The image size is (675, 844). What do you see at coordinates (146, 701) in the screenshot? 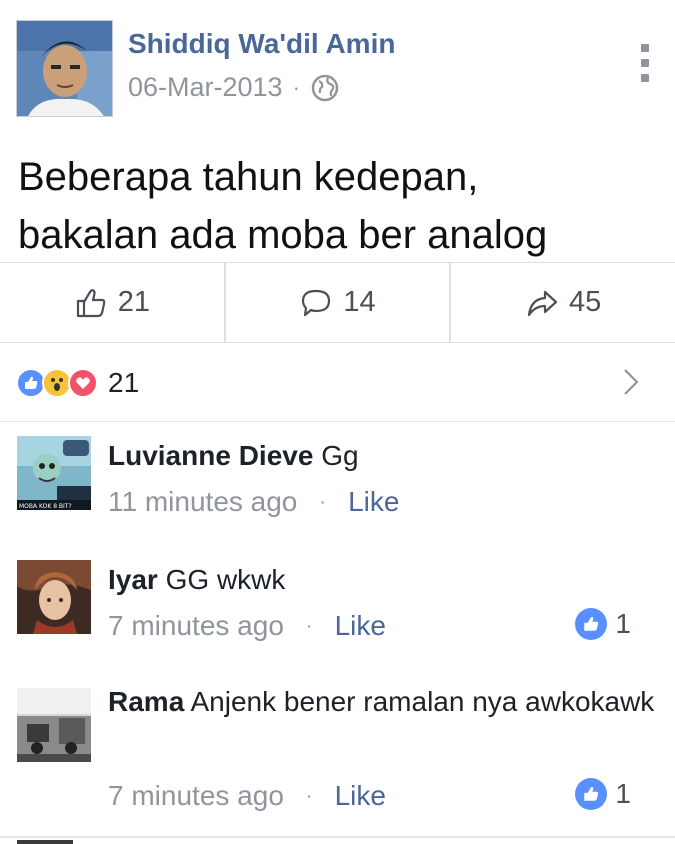
I see `commenter-name: Rama` at bounding box center [146, 701].